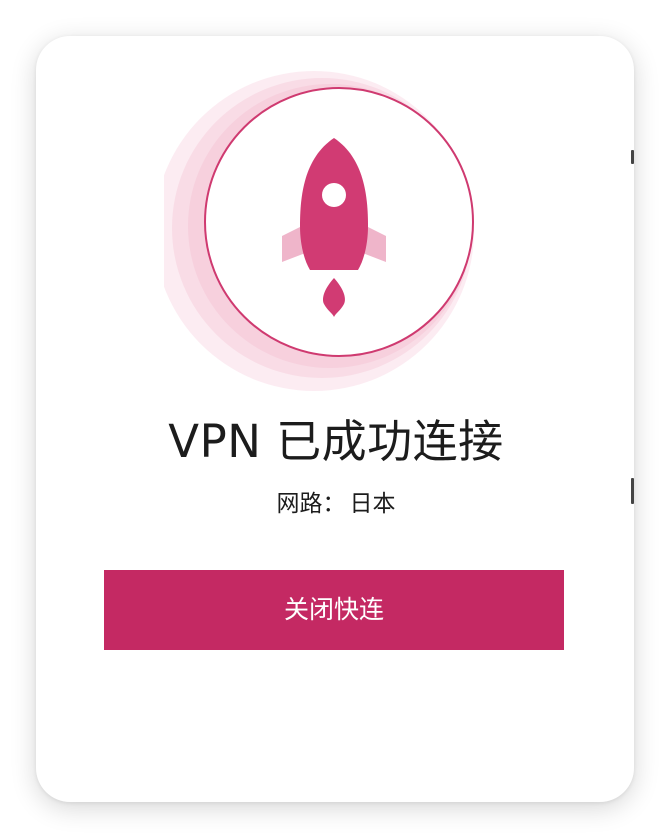 Image resolution: width=672 pixels, height=838 pixels. I want to click on route-label: 网路：, so click(311, 504).